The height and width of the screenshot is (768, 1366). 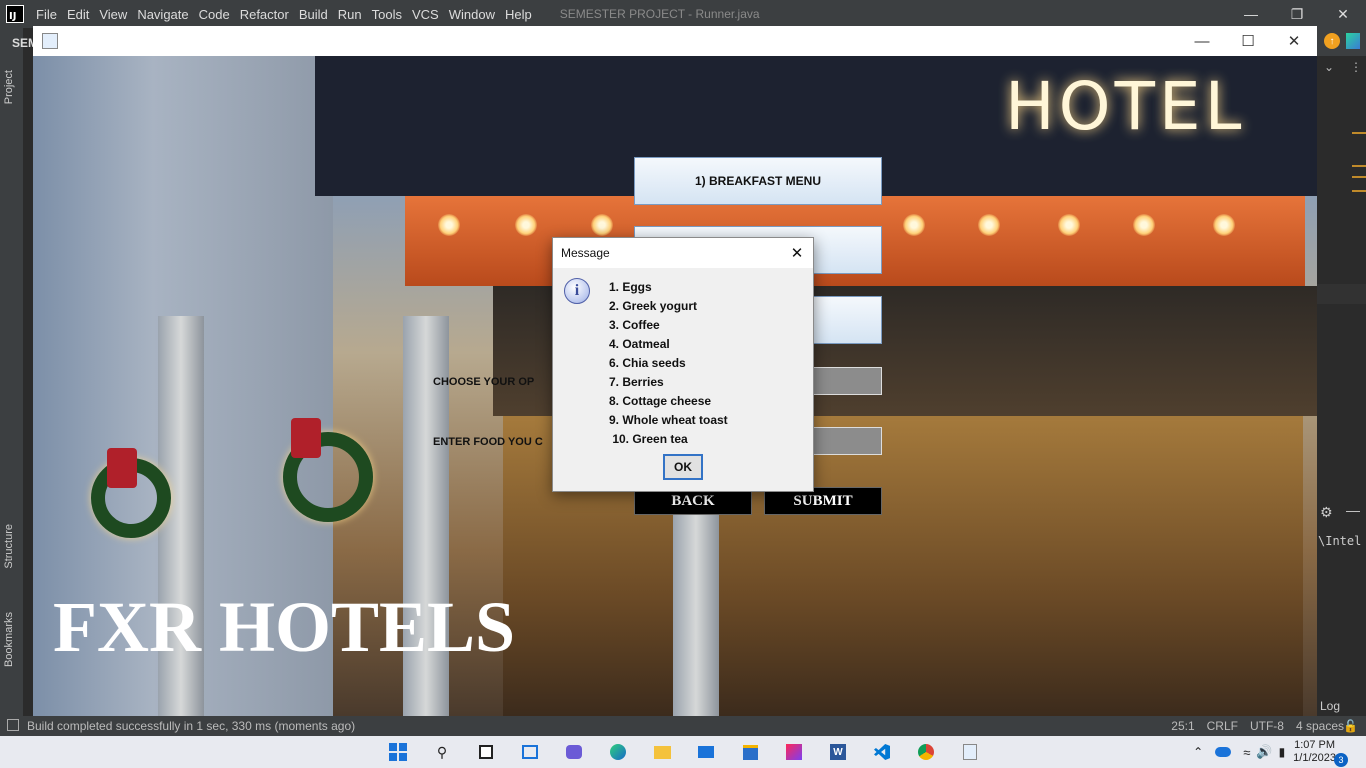 I want to click on taskbar-clock: 1:07 PM 1/1/2023, so click(x=1314, y=752).